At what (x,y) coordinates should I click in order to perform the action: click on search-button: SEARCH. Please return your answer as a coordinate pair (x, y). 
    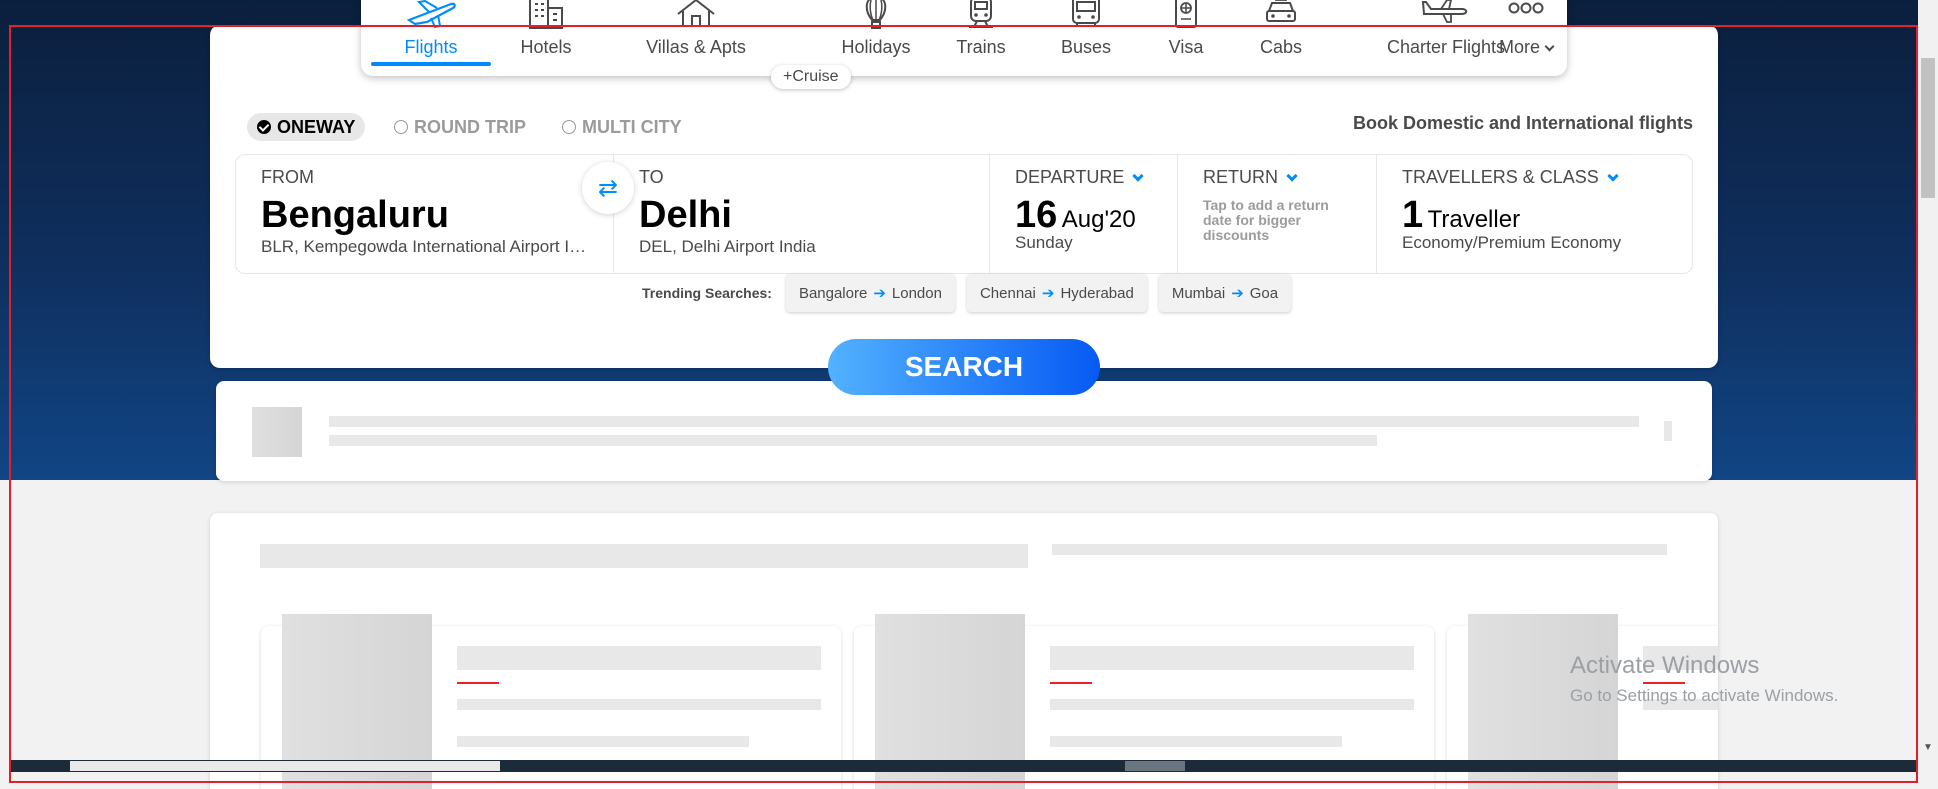
    Looking at the image, I should click on (964, 367).